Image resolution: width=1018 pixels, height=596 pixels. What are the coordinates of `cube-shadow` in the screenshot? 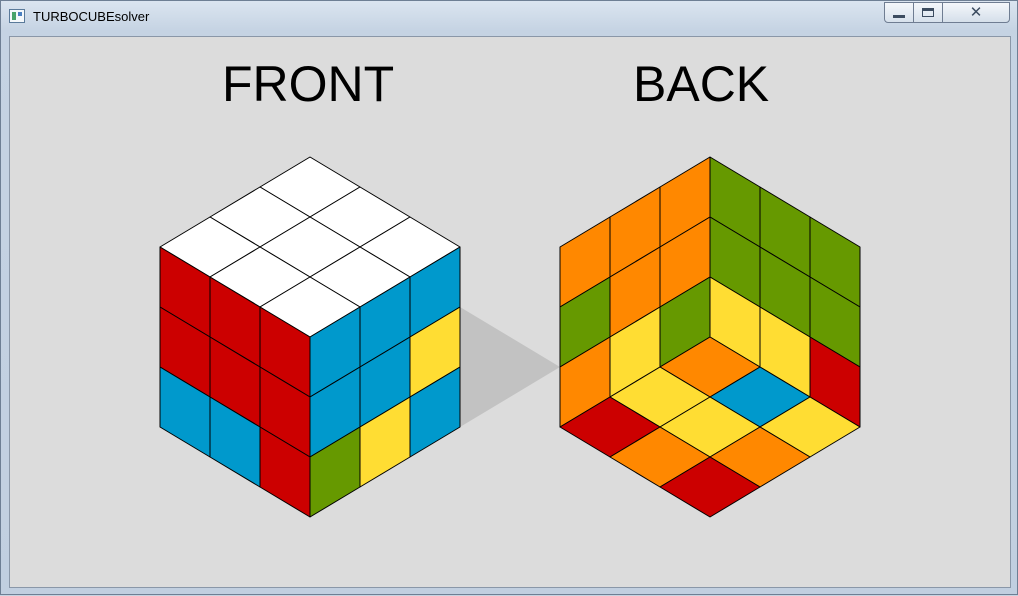 It's located at (510, 367).